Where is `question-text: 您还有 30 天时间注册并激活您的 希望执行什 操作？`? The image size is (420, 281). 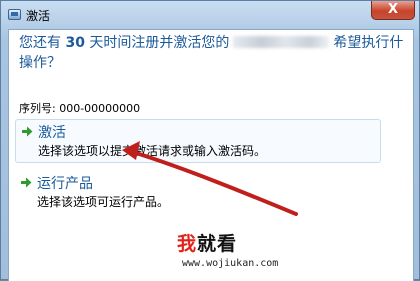
question-text: 您还有 30 天时间注册并激活您的 希望执行什 操作？ is located at coordinates (219, 53).